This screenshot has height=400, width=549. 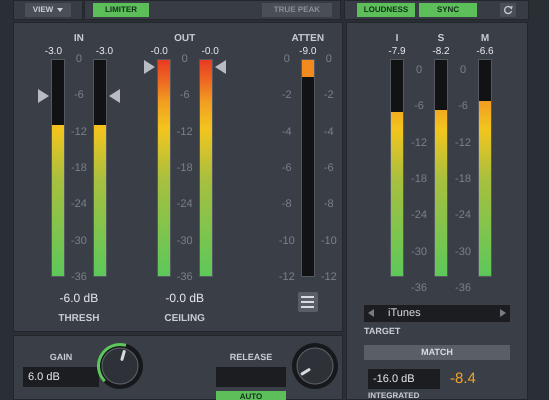 What do you see at coordinates (251, 357) in the screenshot?
I see `release-label: RELEASE` at bounding box center [251, 357].